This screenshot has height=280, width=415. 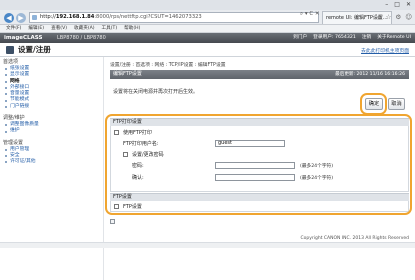 I want to click on sidebar-section-title: 管理设置, so click(x=13, y=142).